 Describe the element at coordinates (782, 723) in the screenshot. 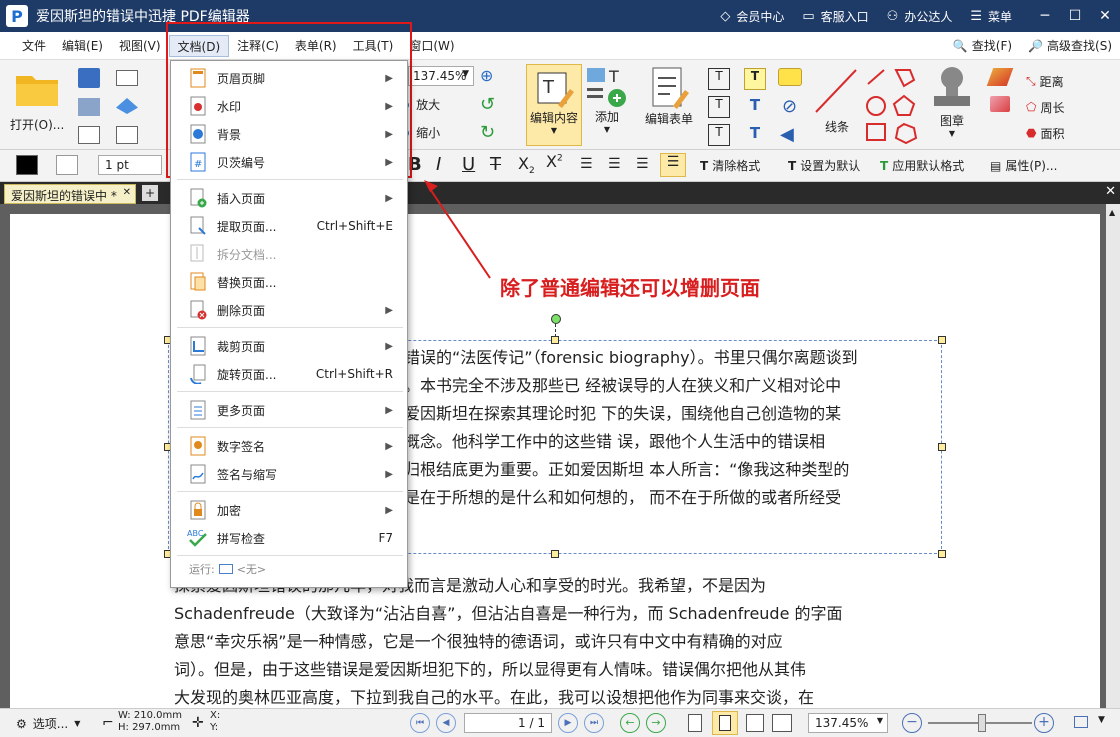

I see `continuous-facing-view-icon` at that location.